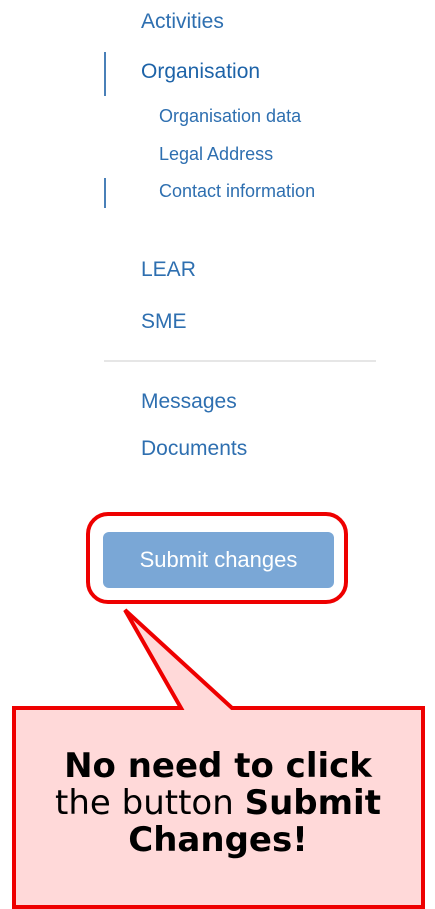 This screenshot has width=435, height=909. Describe the element at coordinates (218, 766) in the screenshot. I see `callout-line-1: No need to click` at that location.